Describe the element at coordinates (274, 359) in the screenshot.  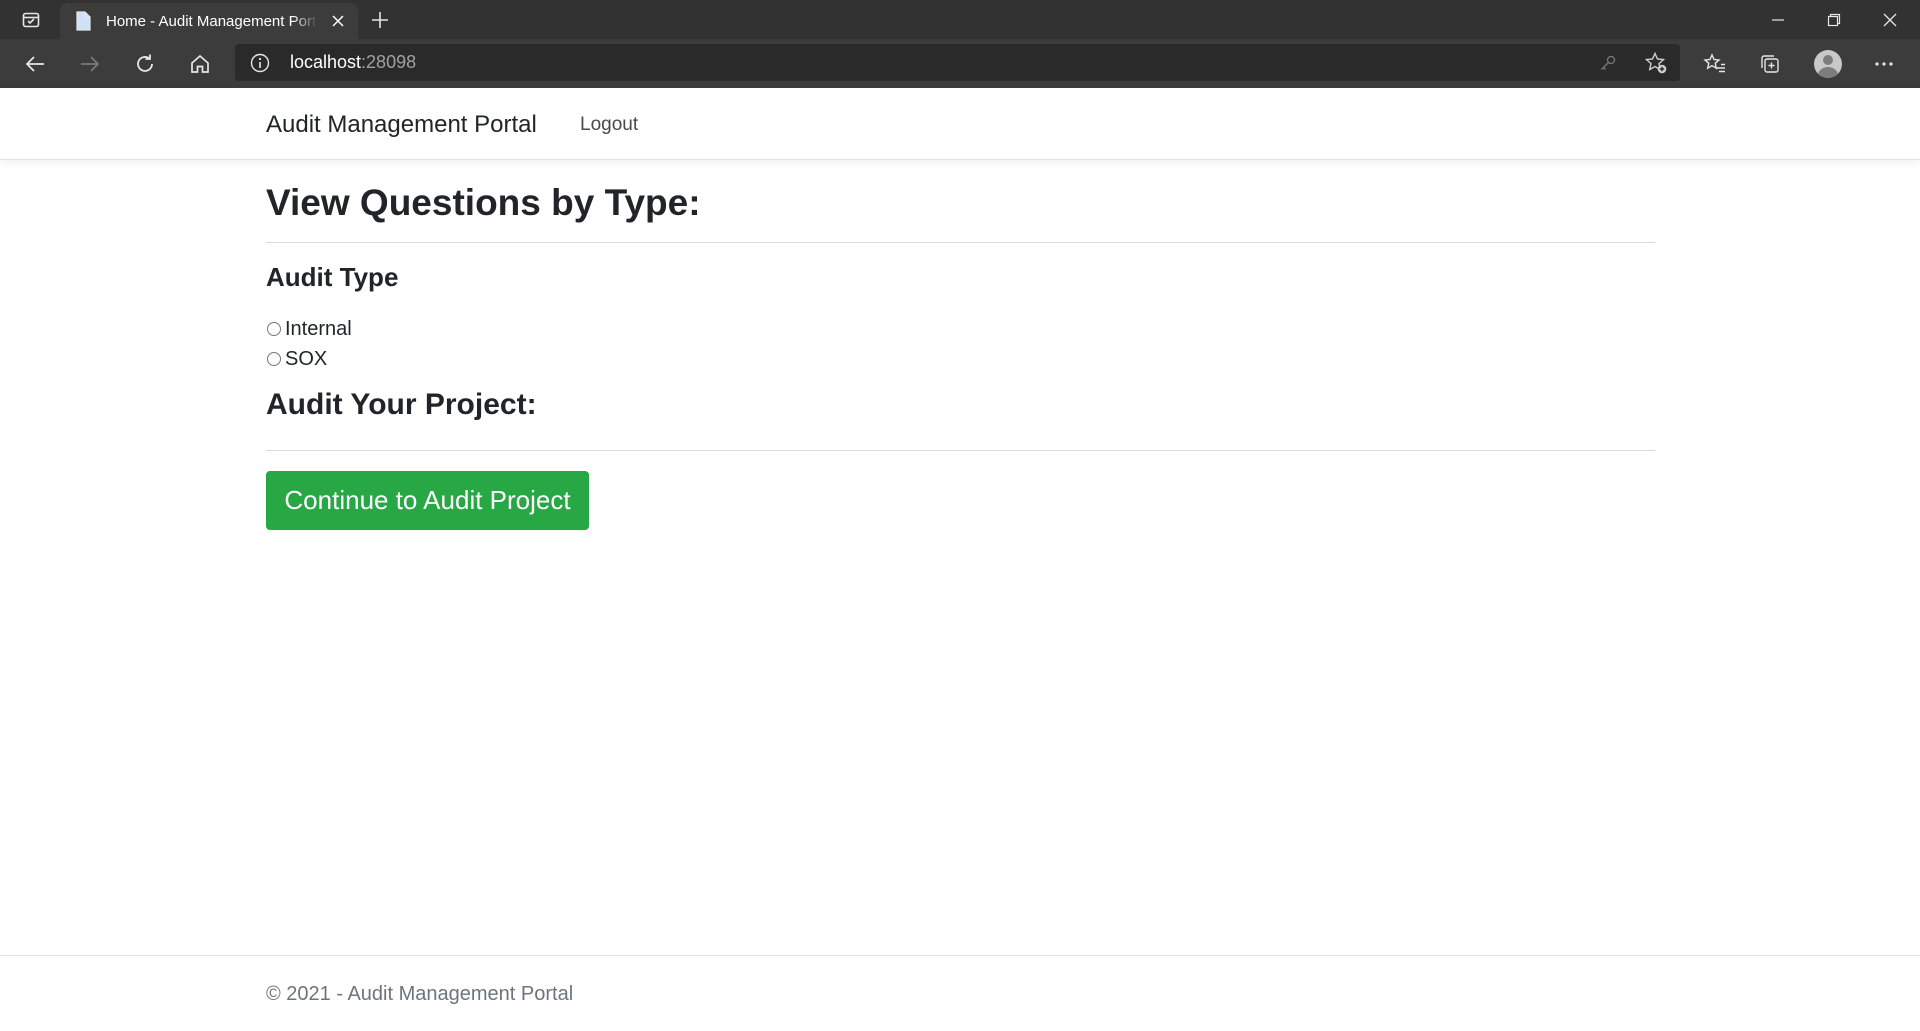
I see `radio-sox` at that location.